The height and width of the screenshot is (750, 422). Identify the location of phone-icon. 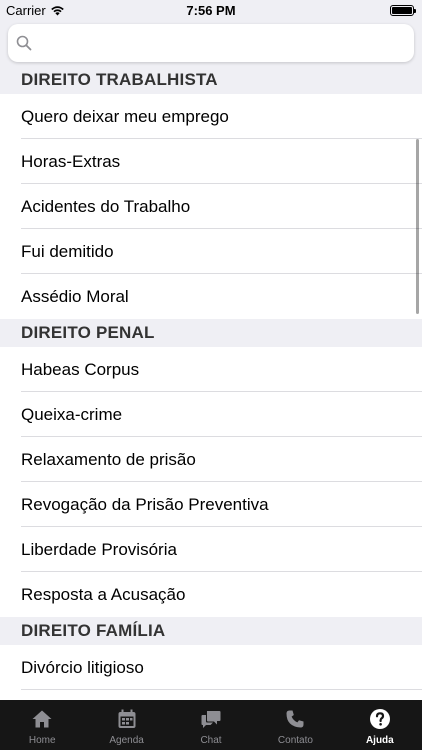
(295, 719).